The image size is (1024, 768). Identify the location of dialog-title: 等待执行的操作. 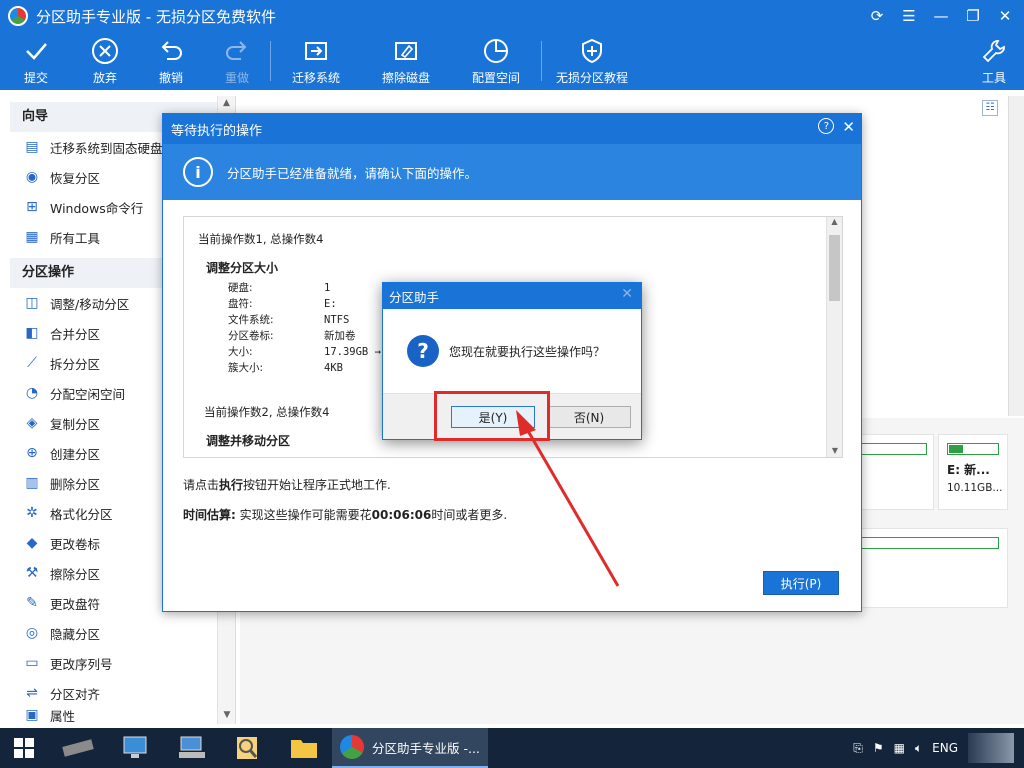
(217, 131).